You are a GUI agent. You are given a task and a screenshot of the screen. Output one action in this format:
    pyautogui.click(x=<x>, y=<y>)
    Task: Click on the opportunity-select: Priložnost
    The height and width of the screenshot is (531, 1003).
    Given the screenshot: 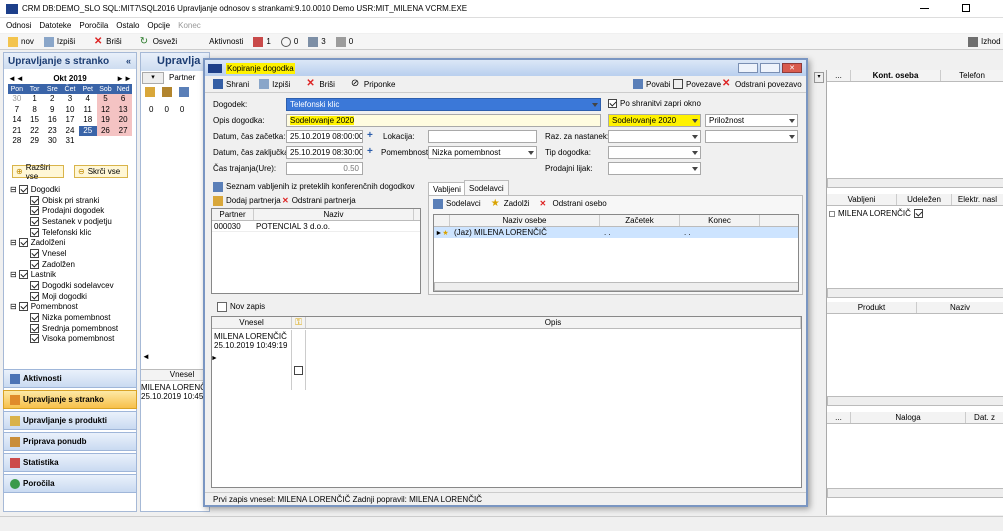 What is the action you would take?
    pyautogui.click(x=751, y=120)
    